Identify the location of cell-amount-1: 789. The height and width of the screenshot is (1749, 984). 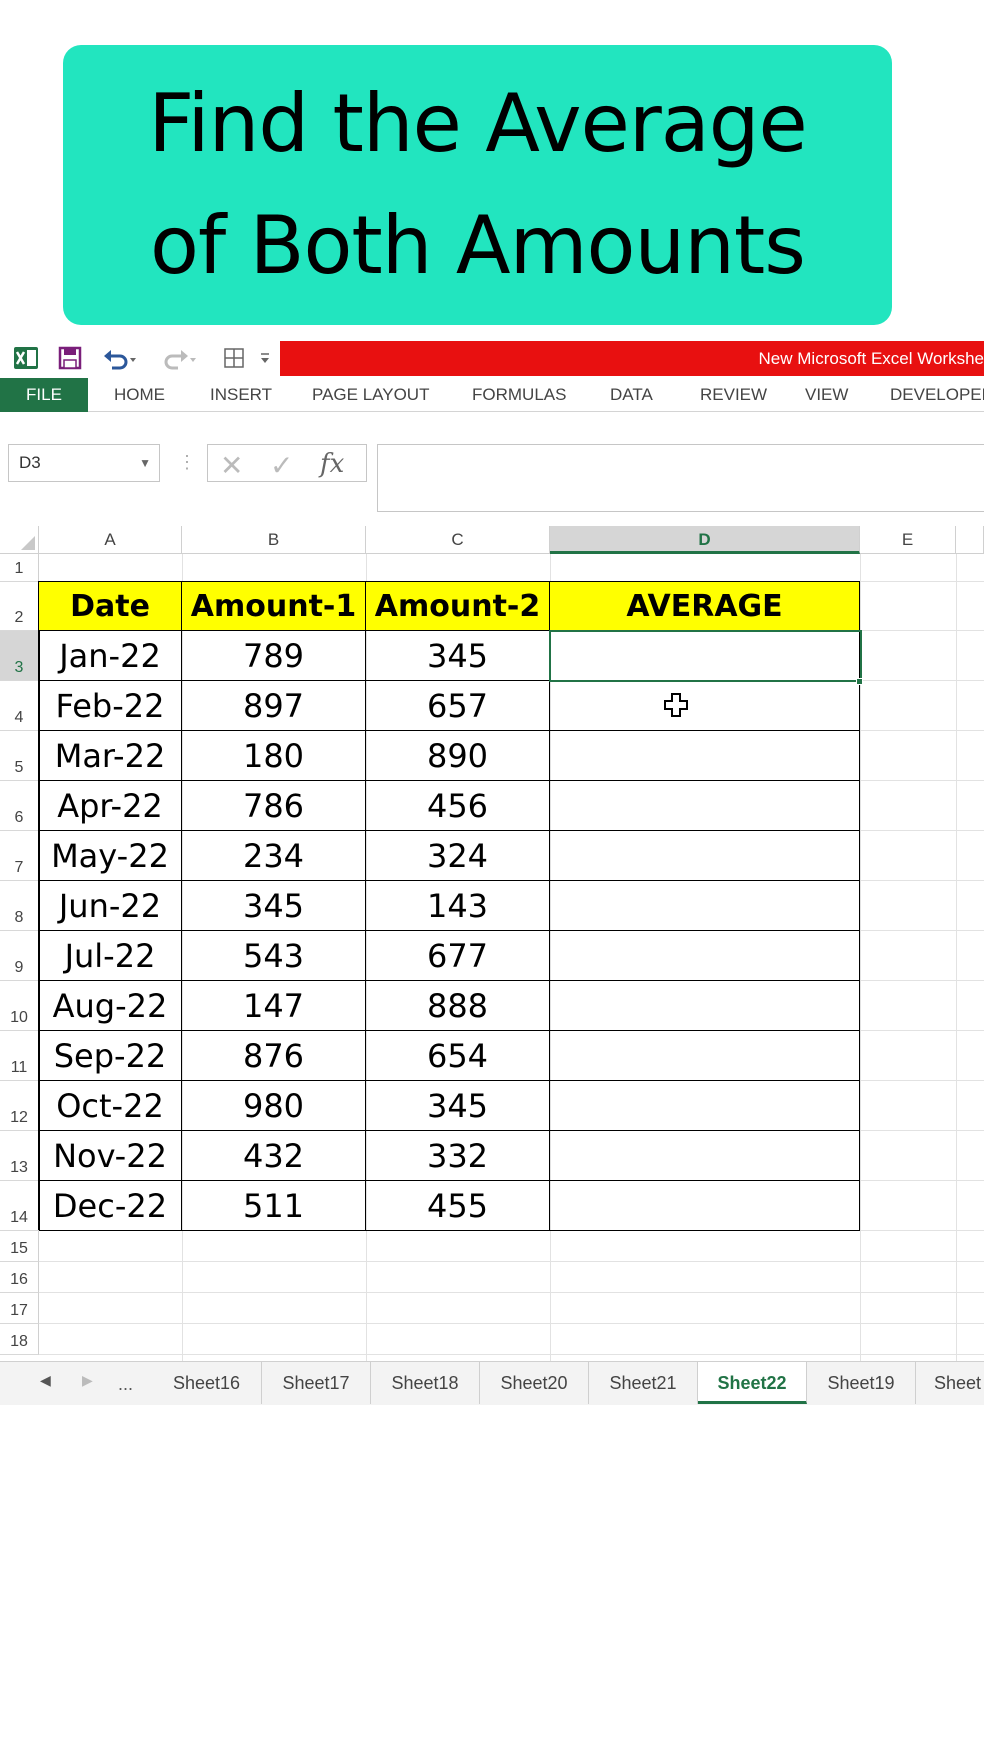
(274, 656).